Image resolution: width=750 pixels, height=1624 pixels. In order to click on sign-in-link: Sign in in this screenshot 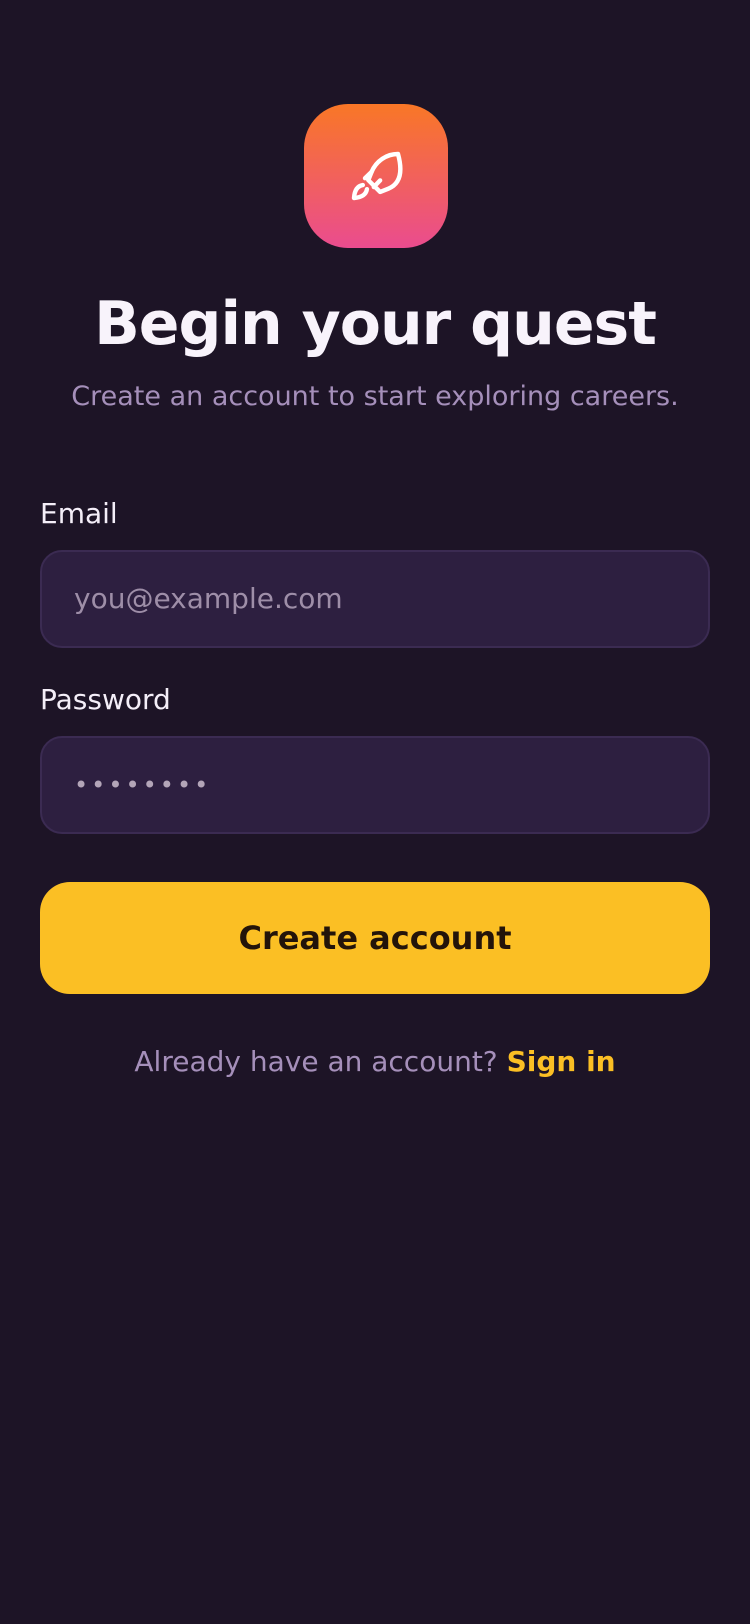, I will do `click(561, 1061)`.